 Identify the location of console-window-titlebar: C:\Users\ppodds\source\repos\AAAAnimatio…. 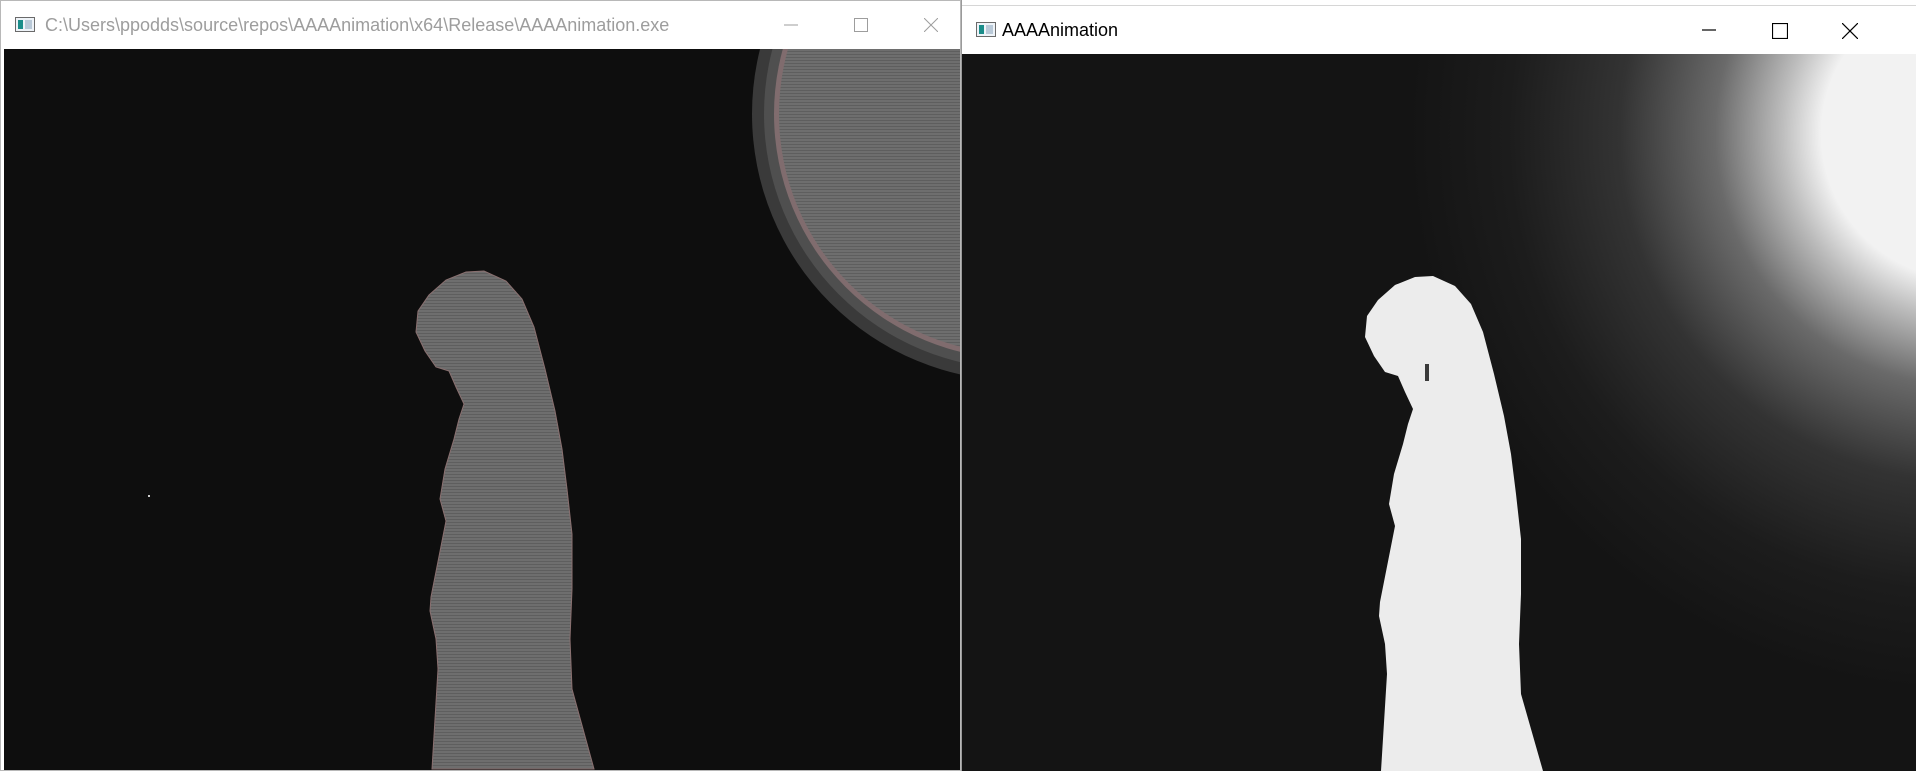
(480, 25).